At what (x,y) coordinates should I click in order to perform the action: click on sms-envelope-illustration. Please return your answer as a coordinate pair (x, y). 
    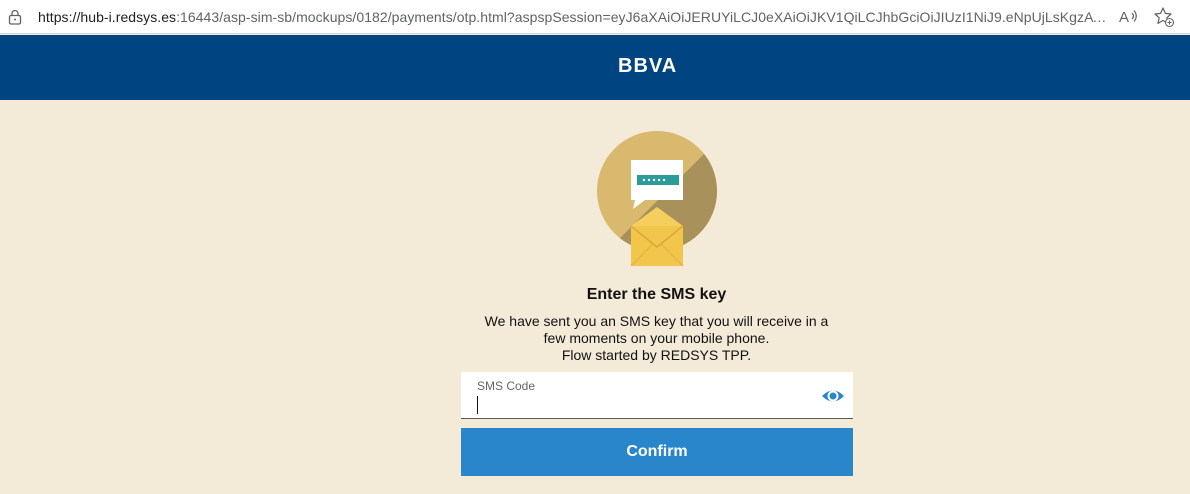
    Looking at the image, I should click on (657, 199).